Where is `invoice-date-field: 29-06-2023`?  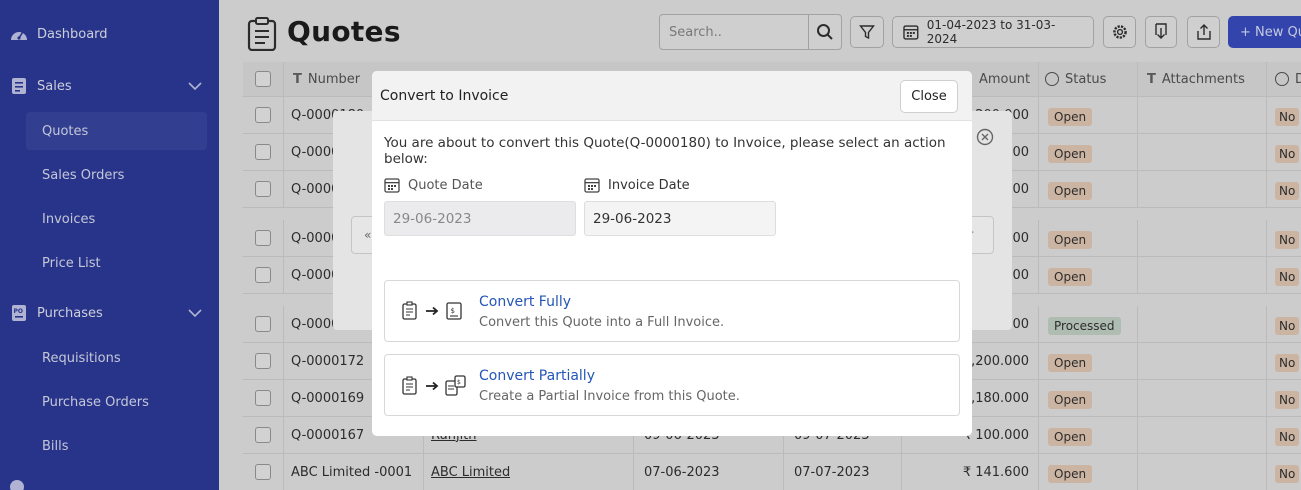
invoice-date-field: 29-06-2023 is located at coordinates (680, 218).